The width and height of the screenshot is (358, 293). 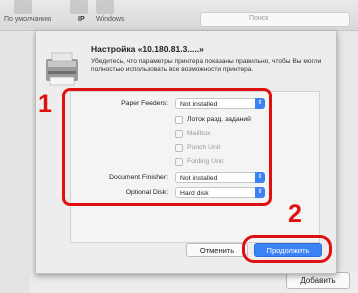 I want to click on background-pane, so click(x=347, y=151).